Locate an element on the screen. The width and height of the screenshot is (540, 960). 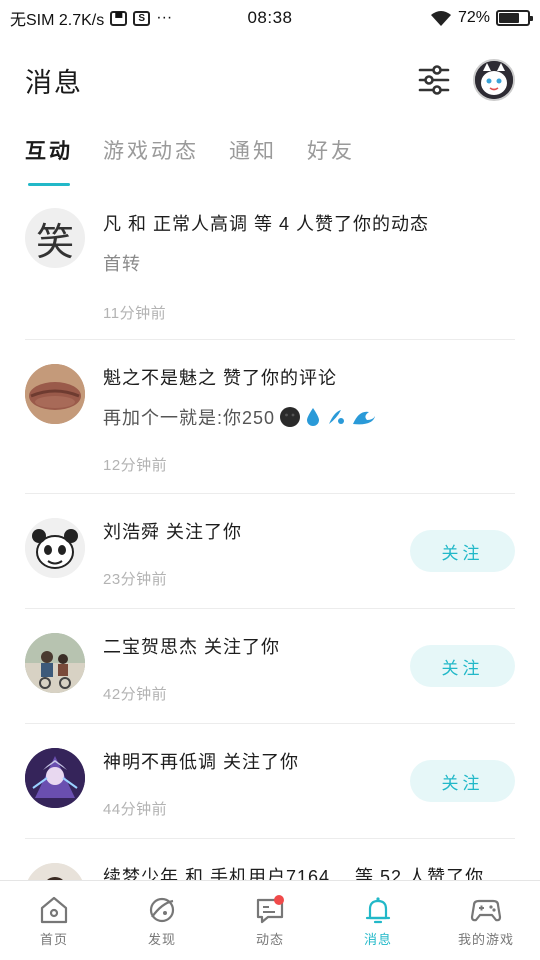
nav-label: 消息 is located at coordinates (377, 939).